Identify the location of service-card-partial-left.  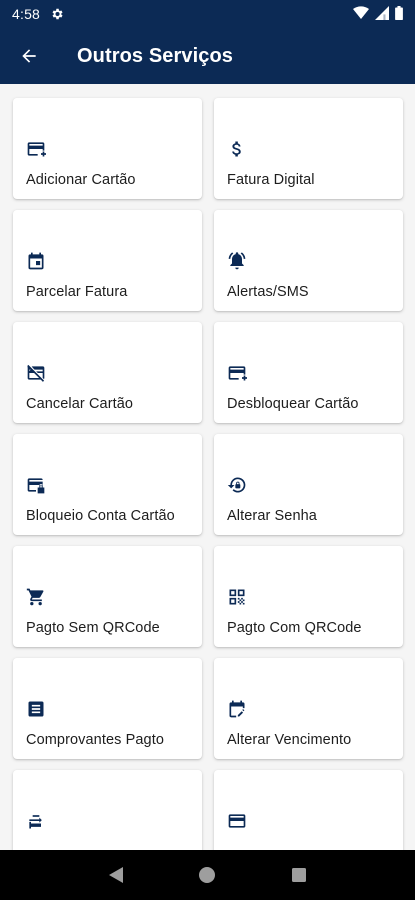
(107, 810).